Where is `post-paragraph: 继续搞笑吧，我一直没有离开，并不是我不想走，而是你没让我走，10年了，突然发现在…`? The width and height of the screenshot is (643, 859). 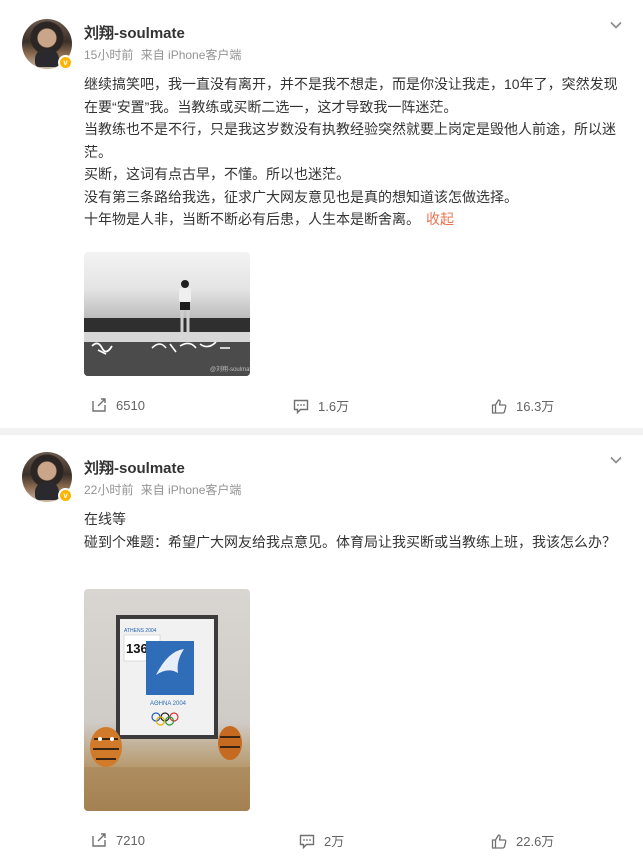
post-paragraph: 继续搞笑吧，我一直没有离开，并不是我不想走，而是你没让我走，10年了，突然发现在… is located at coordinates (351, 95).